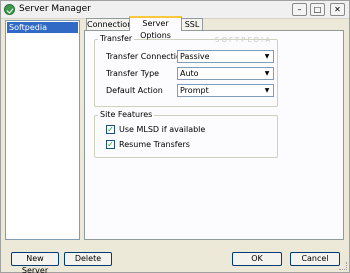 This screenshot has width=350, height=273. I want to click on window-title: Server Manager, so click(55, 9).